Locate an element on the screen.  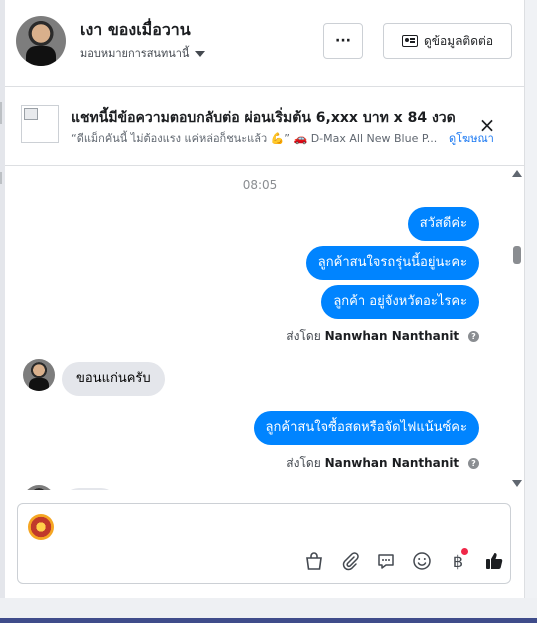
scroll-down-arrow-icon is located at coordinates (517, 483).